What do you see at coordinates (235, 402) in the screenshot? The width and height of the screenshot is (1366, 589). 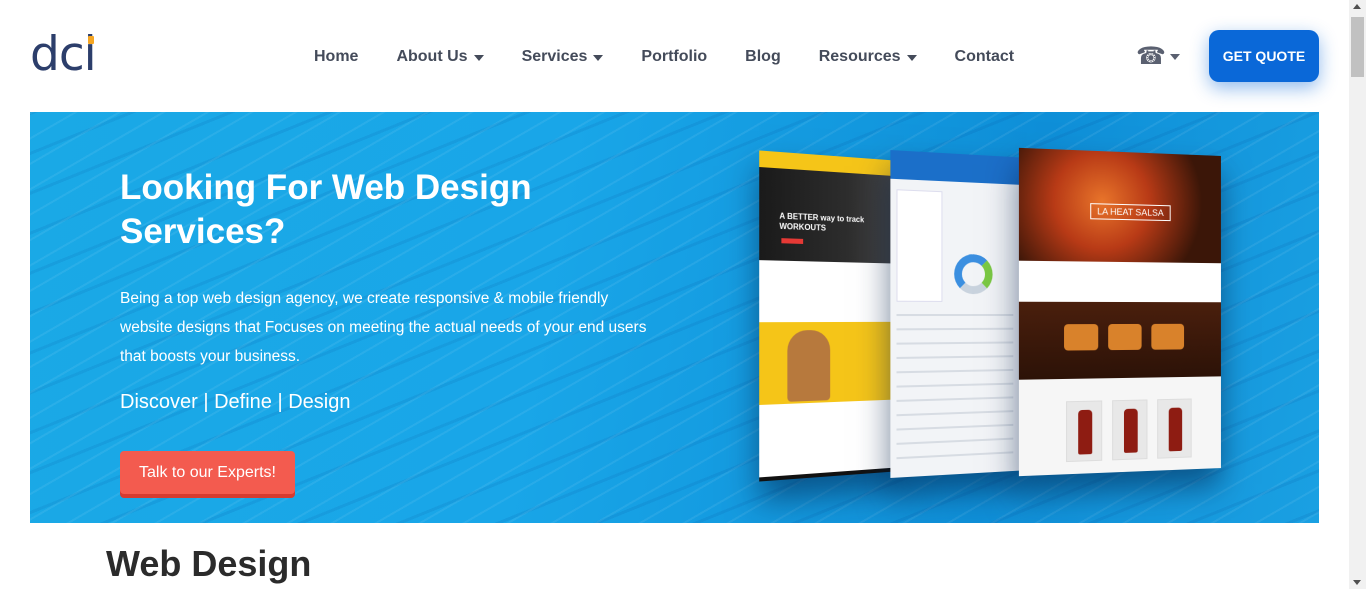 I see `hero-tagline: Discover | Define | Design` at bounding box center [235, 402].